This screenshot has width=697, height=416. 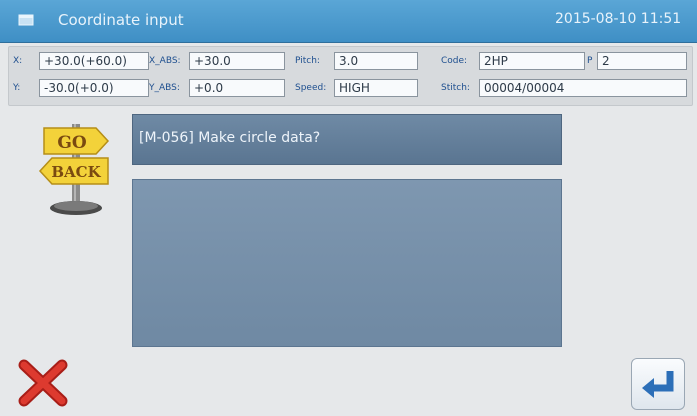 What do you see at coordinates (376, 88) in the screenshot?
I see `speed-field: HIGH` at bounding box center [376, 88].